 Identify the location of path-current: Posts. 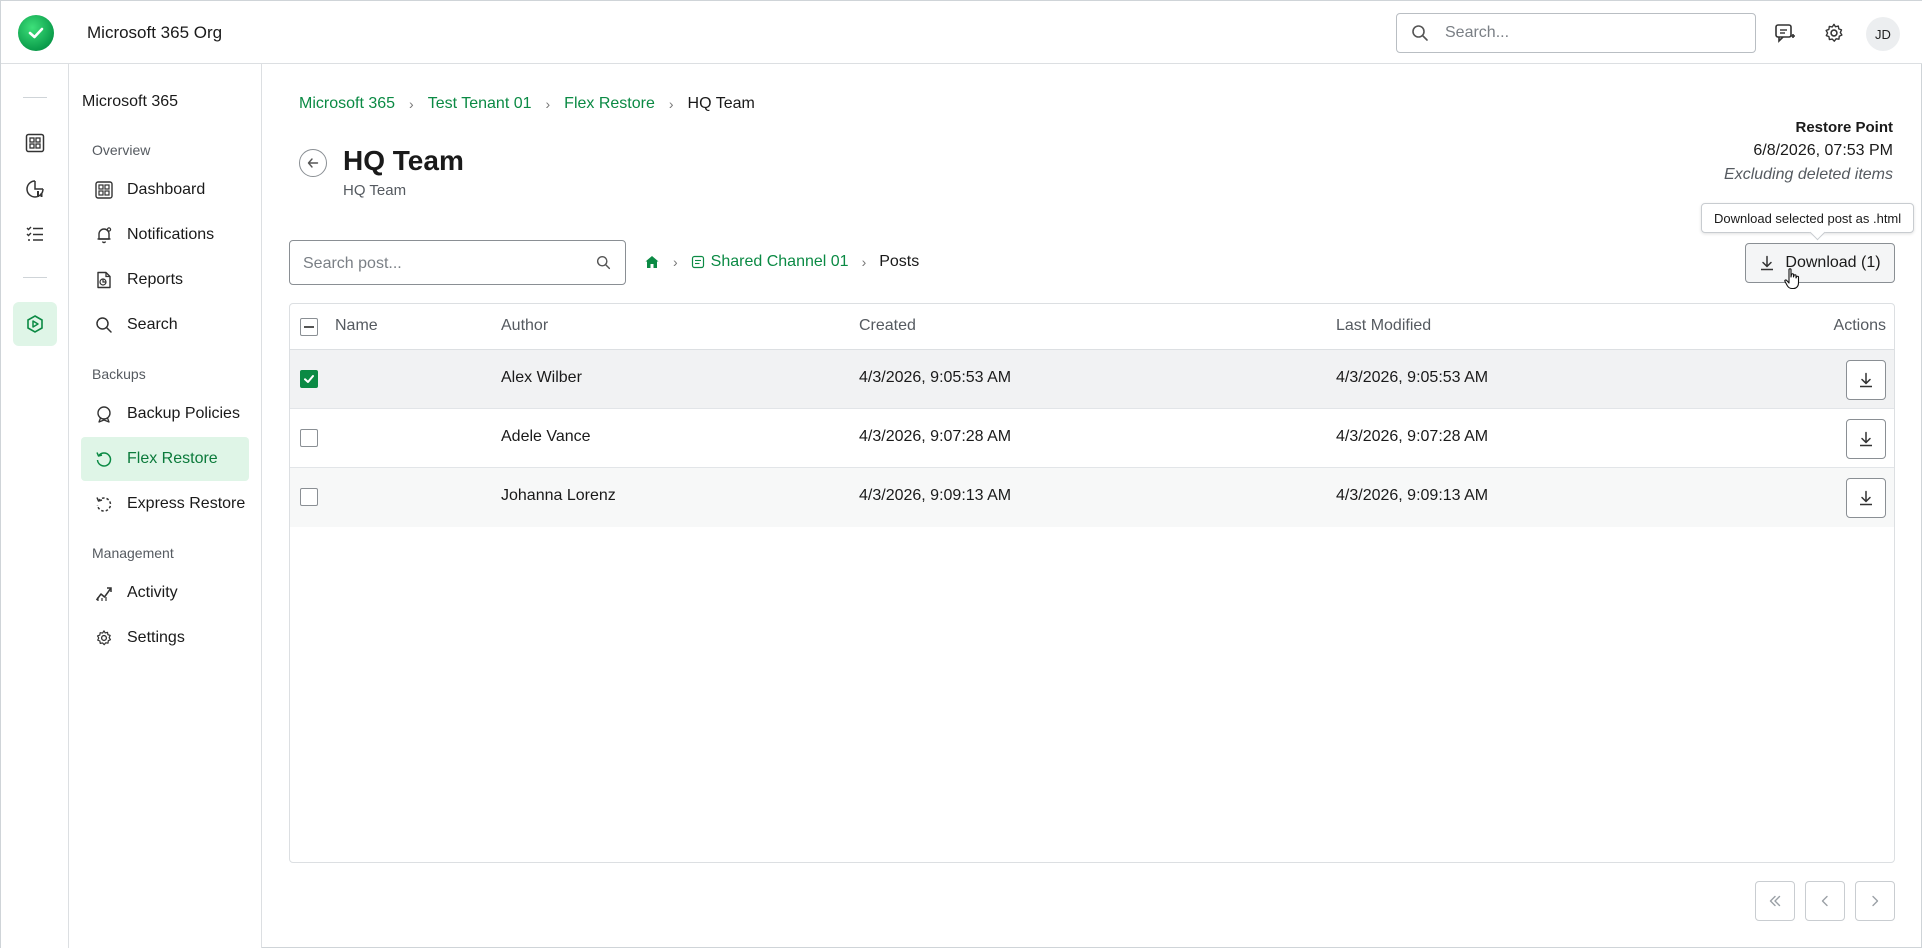
(899, 261).